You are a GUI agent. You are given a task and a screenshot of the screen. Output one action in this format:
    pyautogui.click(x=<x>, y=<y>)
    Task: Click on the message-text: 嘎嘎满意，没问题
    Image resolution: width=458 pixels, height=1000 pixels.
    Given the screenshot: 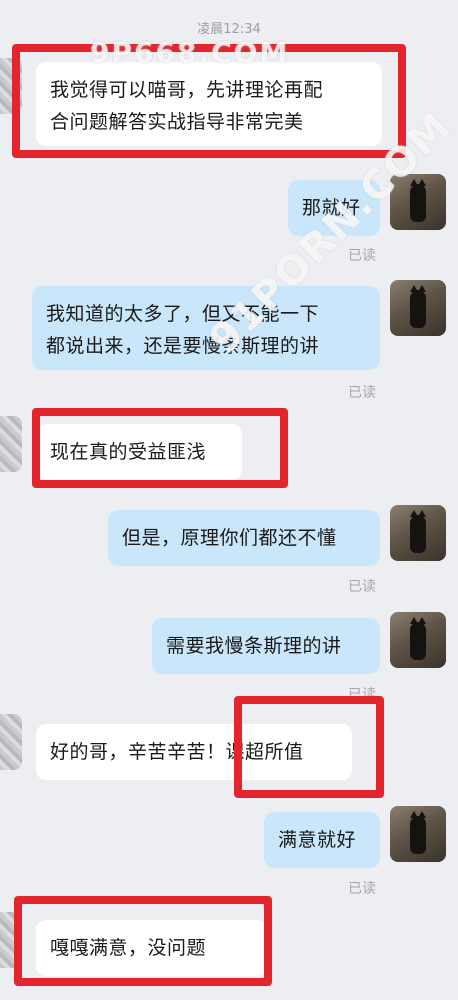 What is the action you would take?
    pyautogui.click(x=128, y=948)
    